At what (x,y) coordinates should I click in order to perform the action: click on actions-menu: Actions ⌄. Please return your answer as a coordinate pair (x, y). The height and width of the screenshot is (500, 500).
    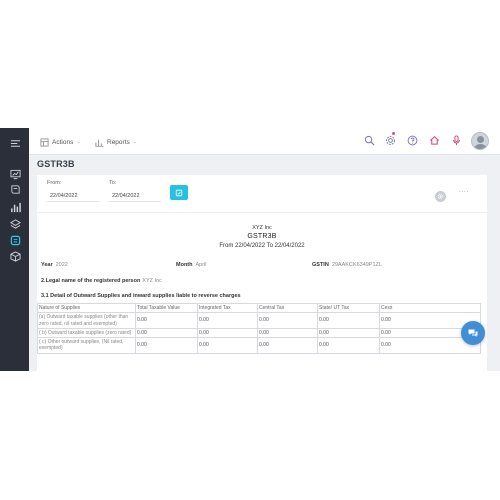
    Looking at the image, I should click on (60, 142).